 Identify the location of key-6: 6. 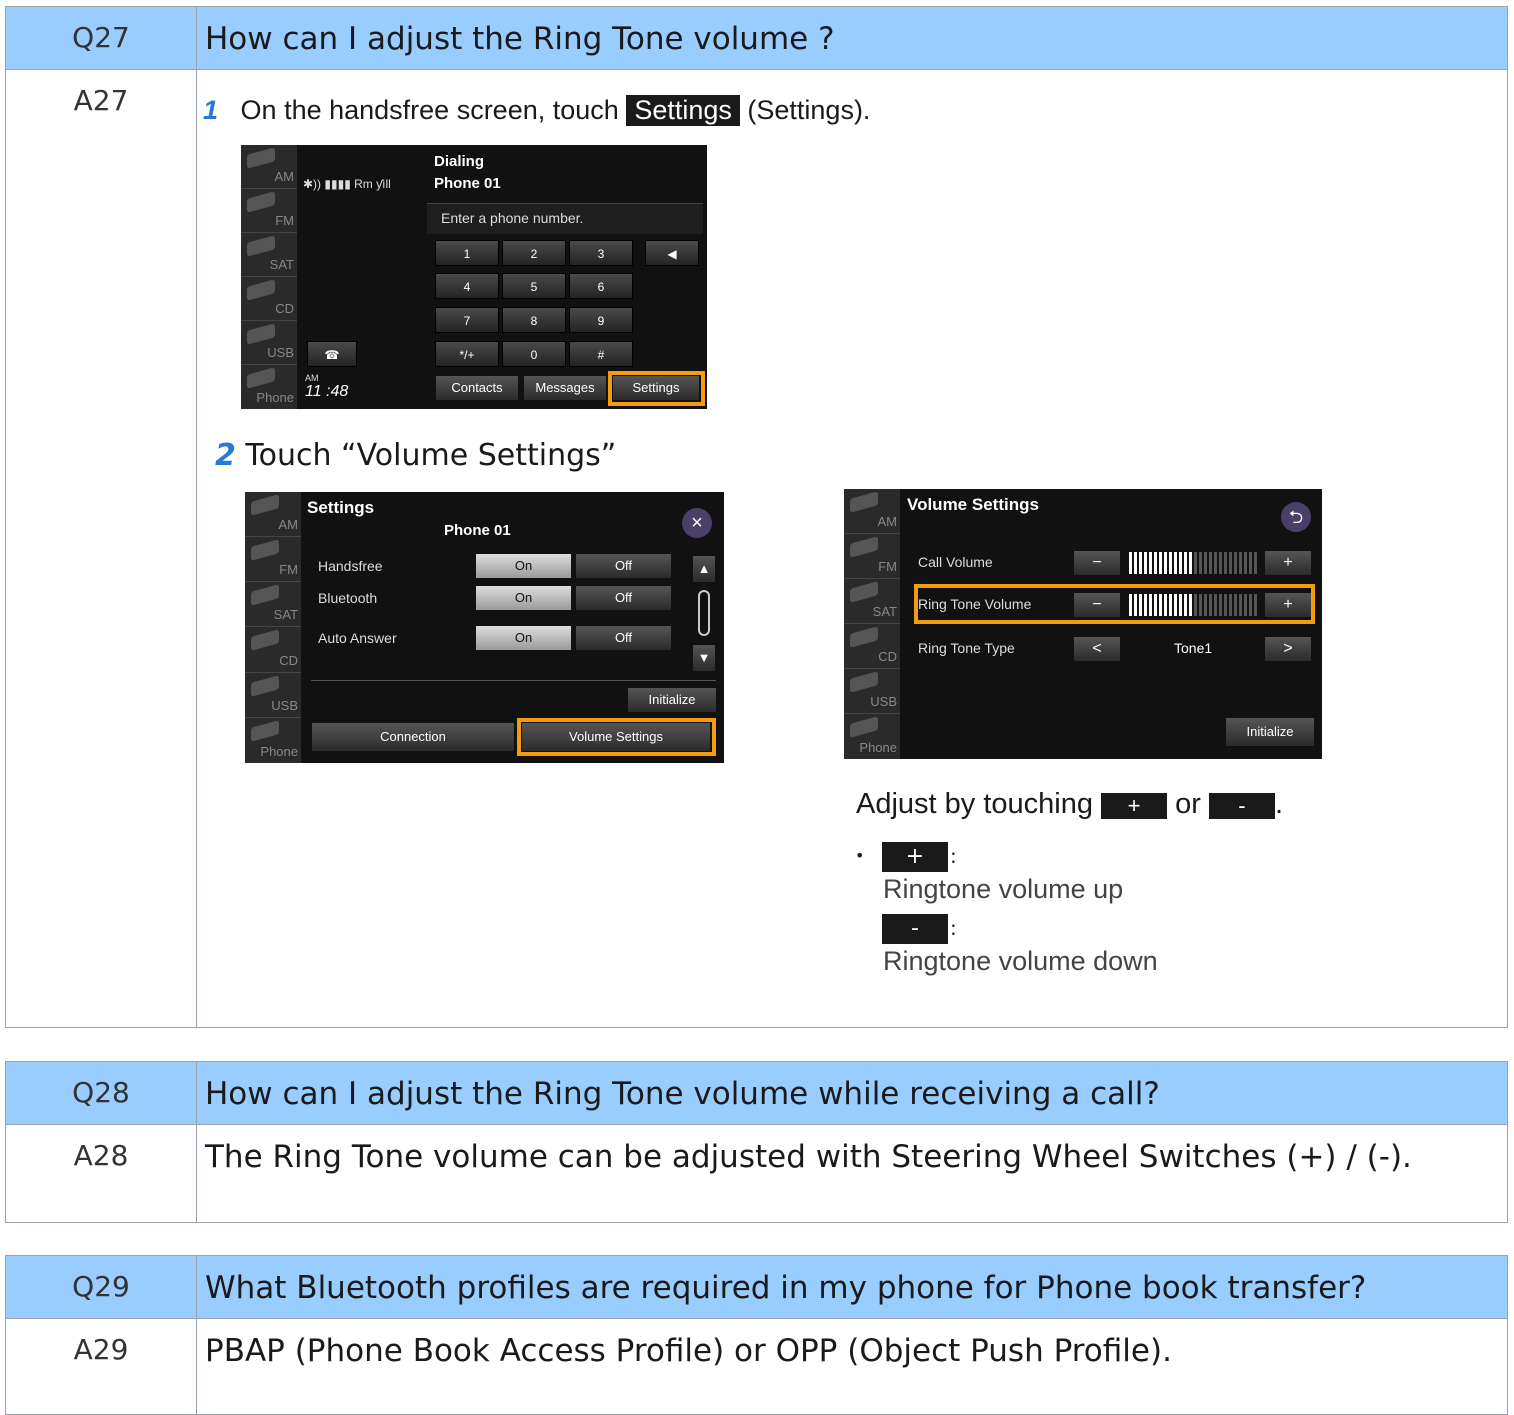
(601, 286).